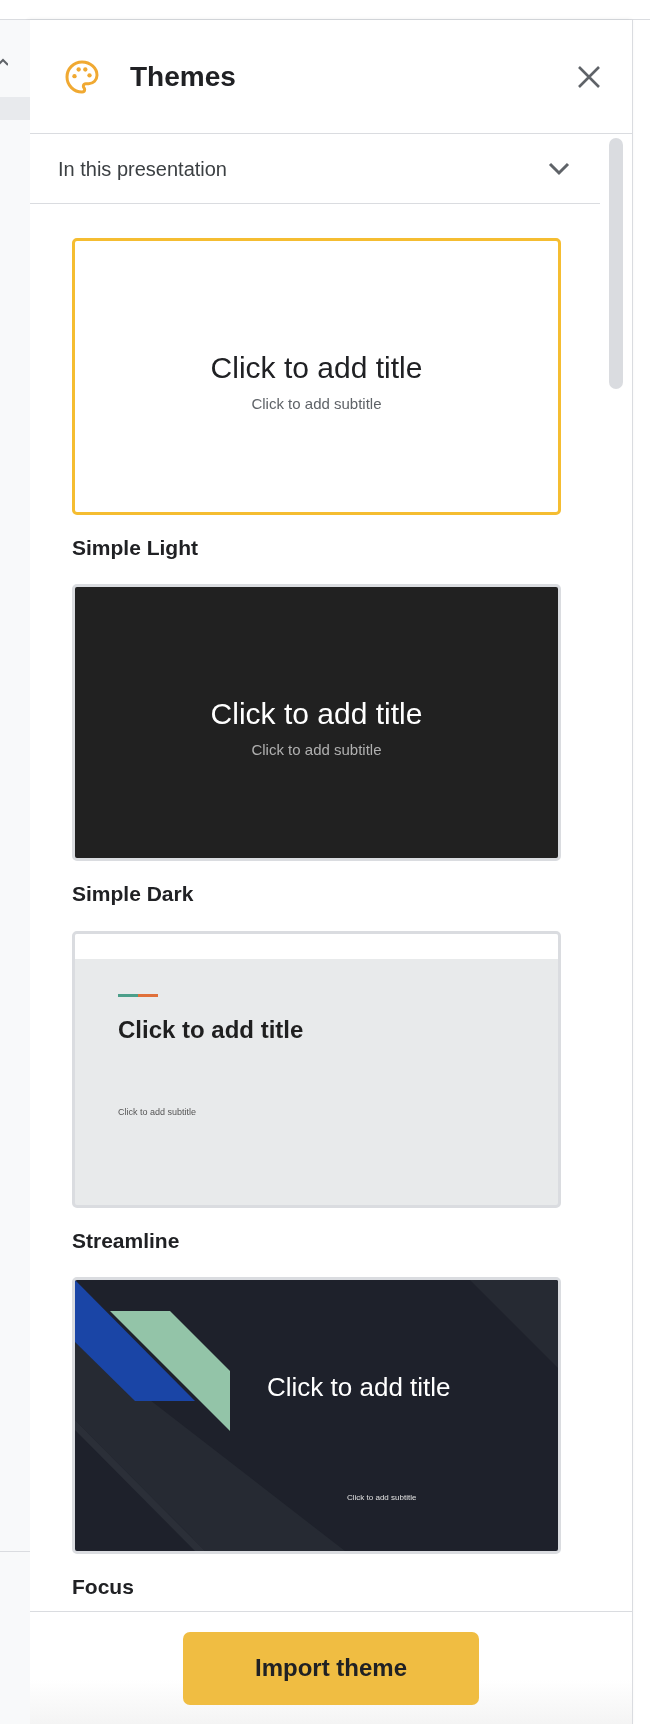 Image resolution: width=650 pixels, height=1724 pixels. What do you see at coordinates (126, 1240) in the screenshot?
I see `theme-name: Streamline` at bounding box center [126, 1240].